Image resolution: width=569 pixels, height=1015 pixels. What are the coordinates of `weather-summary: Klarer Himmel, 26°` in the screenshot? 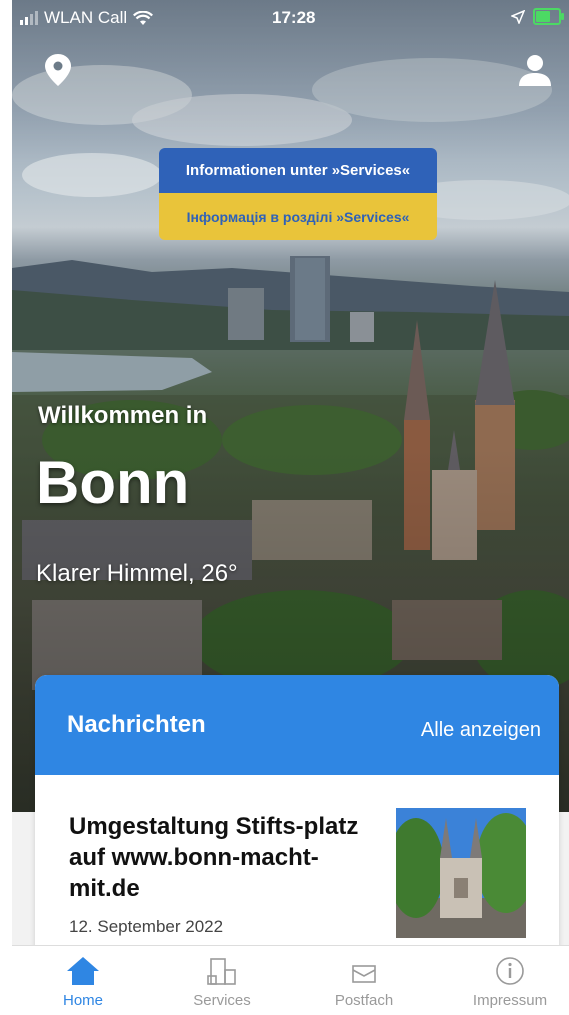 It's located at (137, 573).